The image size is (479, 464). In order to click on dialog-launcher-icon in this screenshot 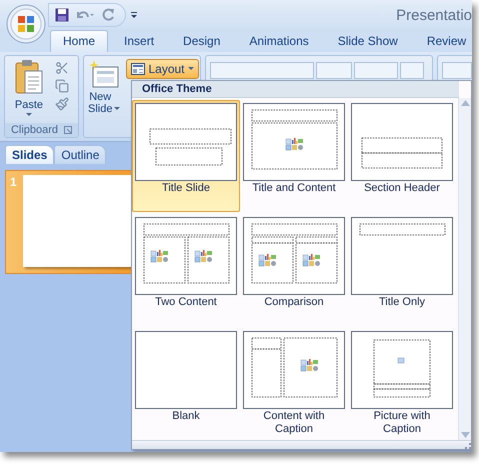, I will do `click(68, 130)`.